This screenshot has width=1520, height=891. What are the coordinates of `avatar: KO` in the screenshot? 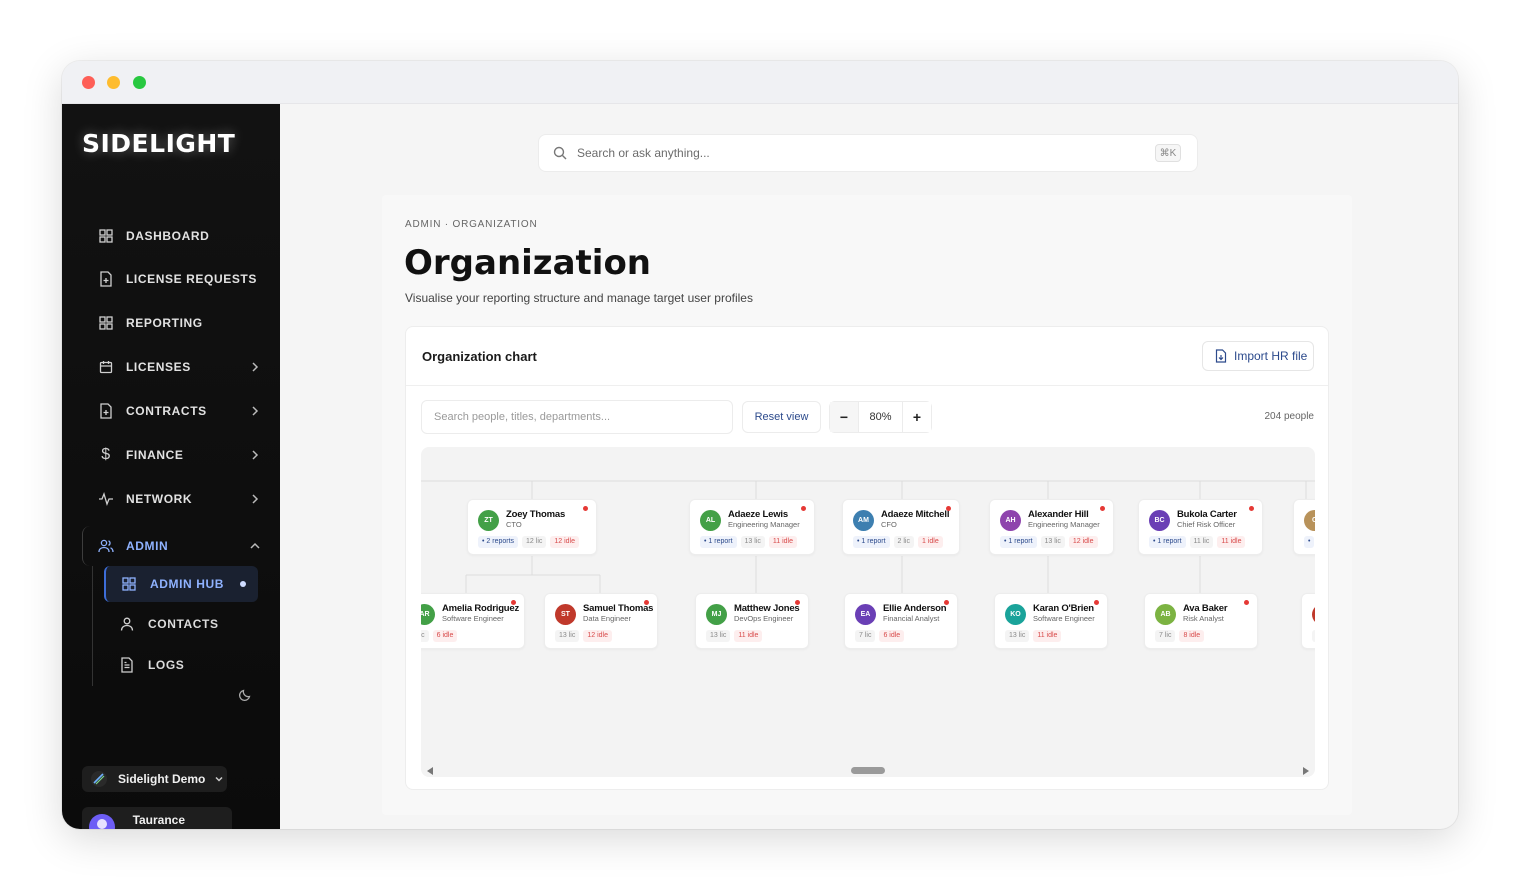 It's located at (1015, 614).